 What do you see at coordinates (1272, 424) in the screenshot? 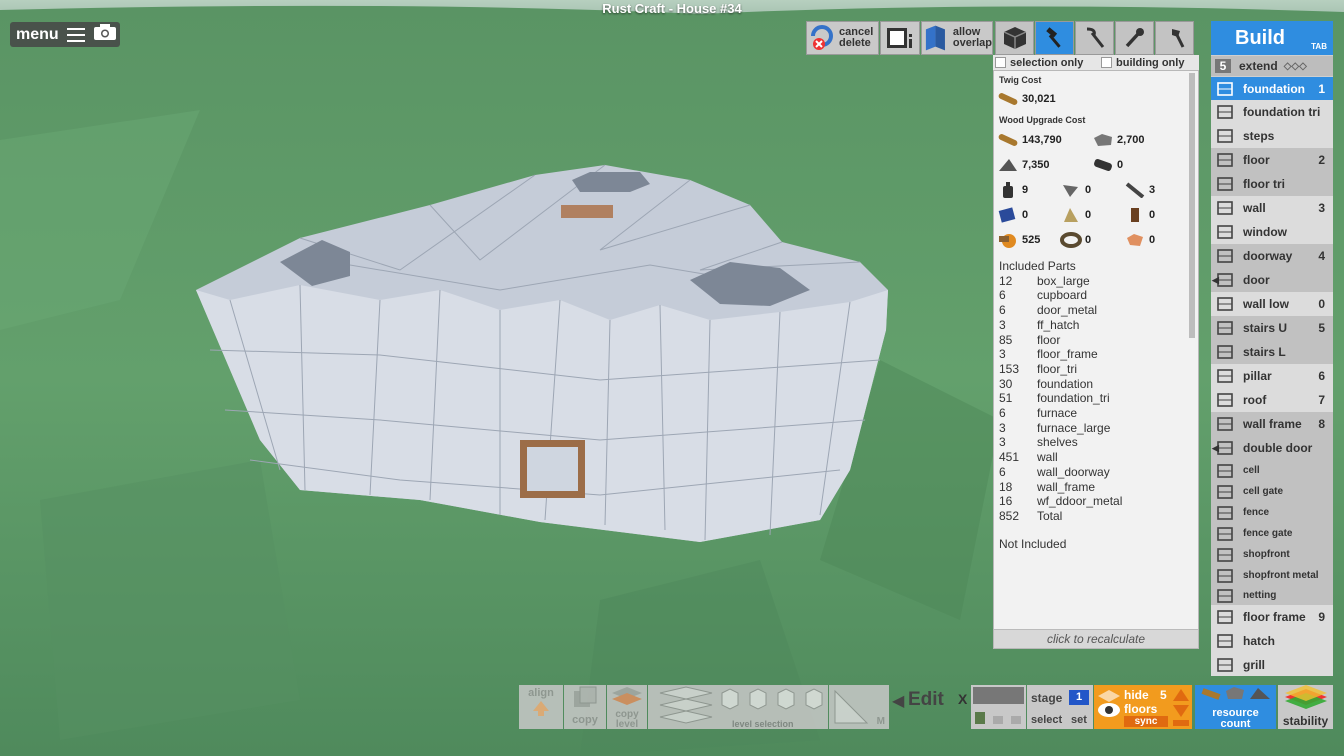
I see `build-item-wall-frame: wall frame 8` at bounding box center [1272, 424].